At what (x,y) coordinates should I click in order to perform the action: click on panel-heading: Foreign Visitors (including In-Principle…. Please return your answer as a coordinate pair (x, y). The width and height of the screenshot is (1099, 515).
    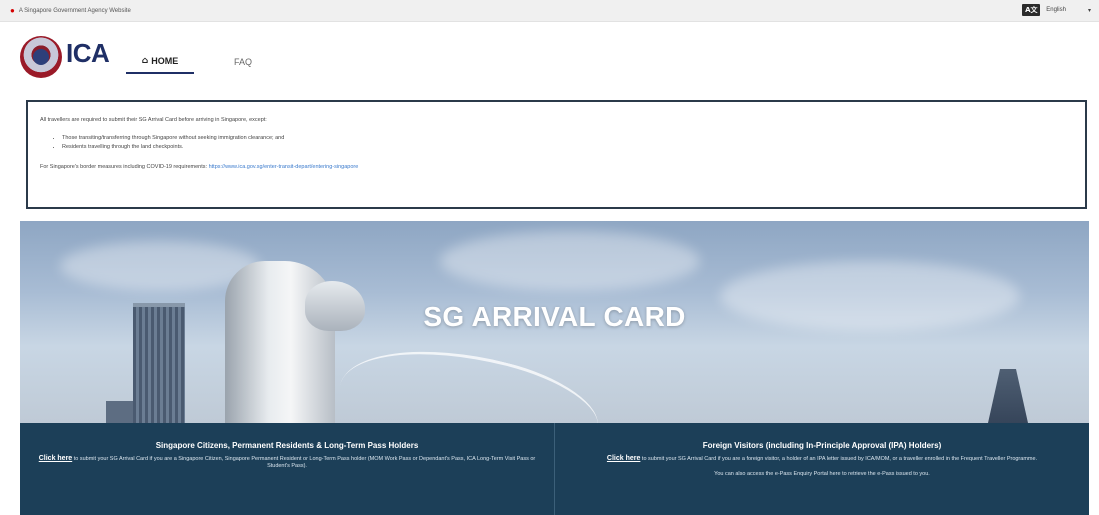
    Looking at the image, I should click on (822, 445).